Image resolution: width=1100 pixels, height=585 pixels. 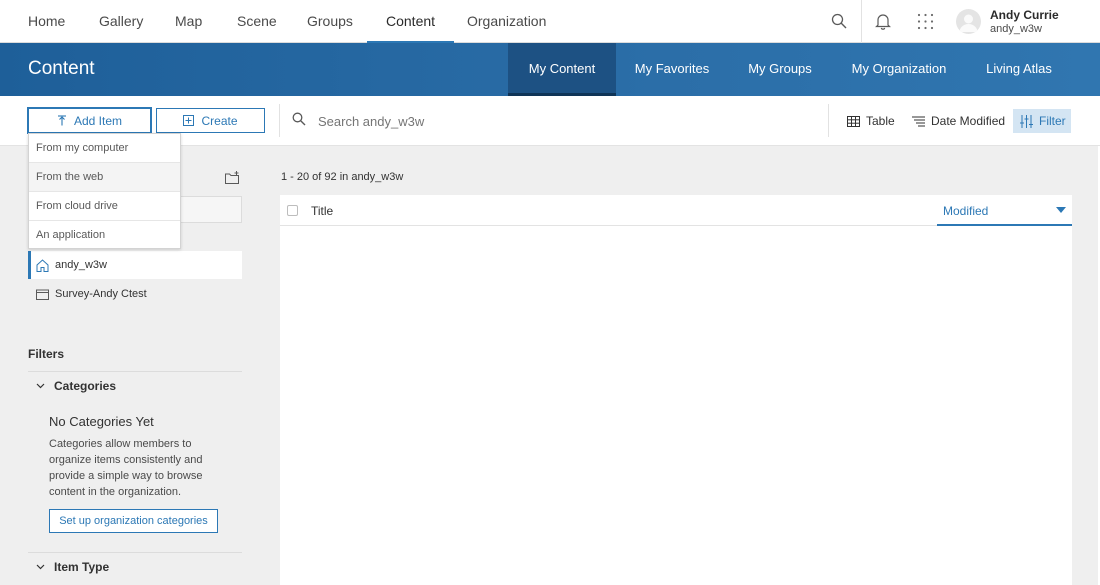 I want to click on tab-my-groups: My Groups, so click(x=780, y=69).